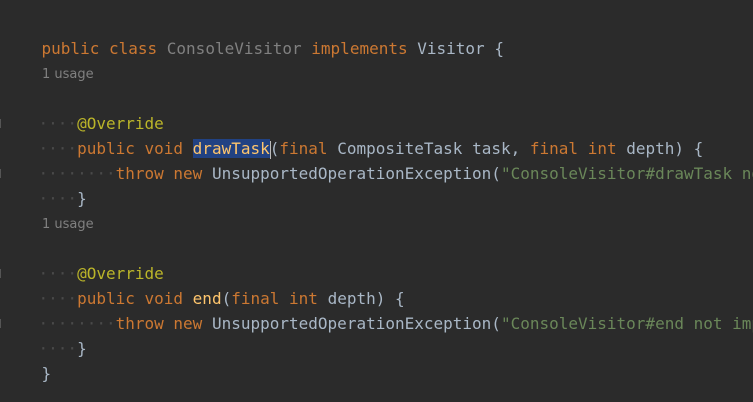 The height and width of the screenshot is (402, 753). I want to click on keyword-implements: implements, so click(359, 48).